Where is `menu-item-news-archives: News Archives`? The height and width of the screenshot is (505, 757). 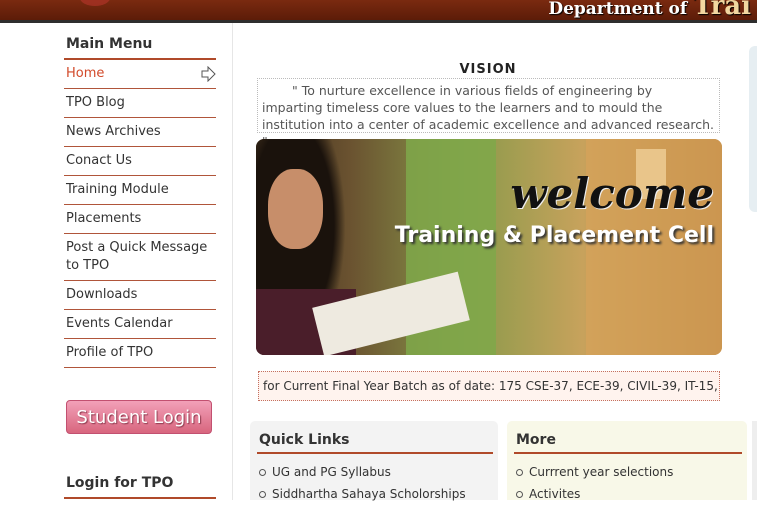 menu-item-news-archives: News Archives is located at coordinates (140, 132).